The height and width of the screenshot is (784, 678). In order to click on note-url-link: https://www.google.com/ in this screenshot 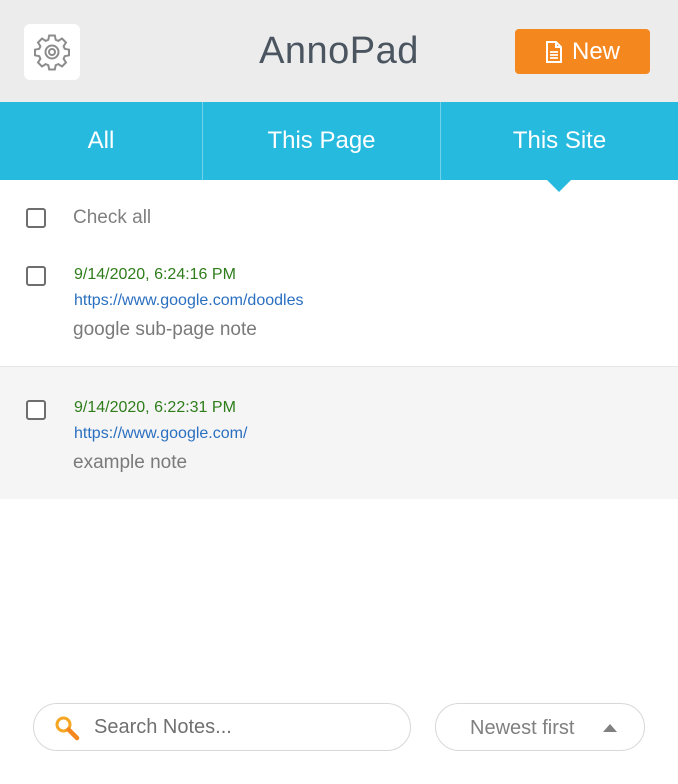, I will do `click(160, 434)`.